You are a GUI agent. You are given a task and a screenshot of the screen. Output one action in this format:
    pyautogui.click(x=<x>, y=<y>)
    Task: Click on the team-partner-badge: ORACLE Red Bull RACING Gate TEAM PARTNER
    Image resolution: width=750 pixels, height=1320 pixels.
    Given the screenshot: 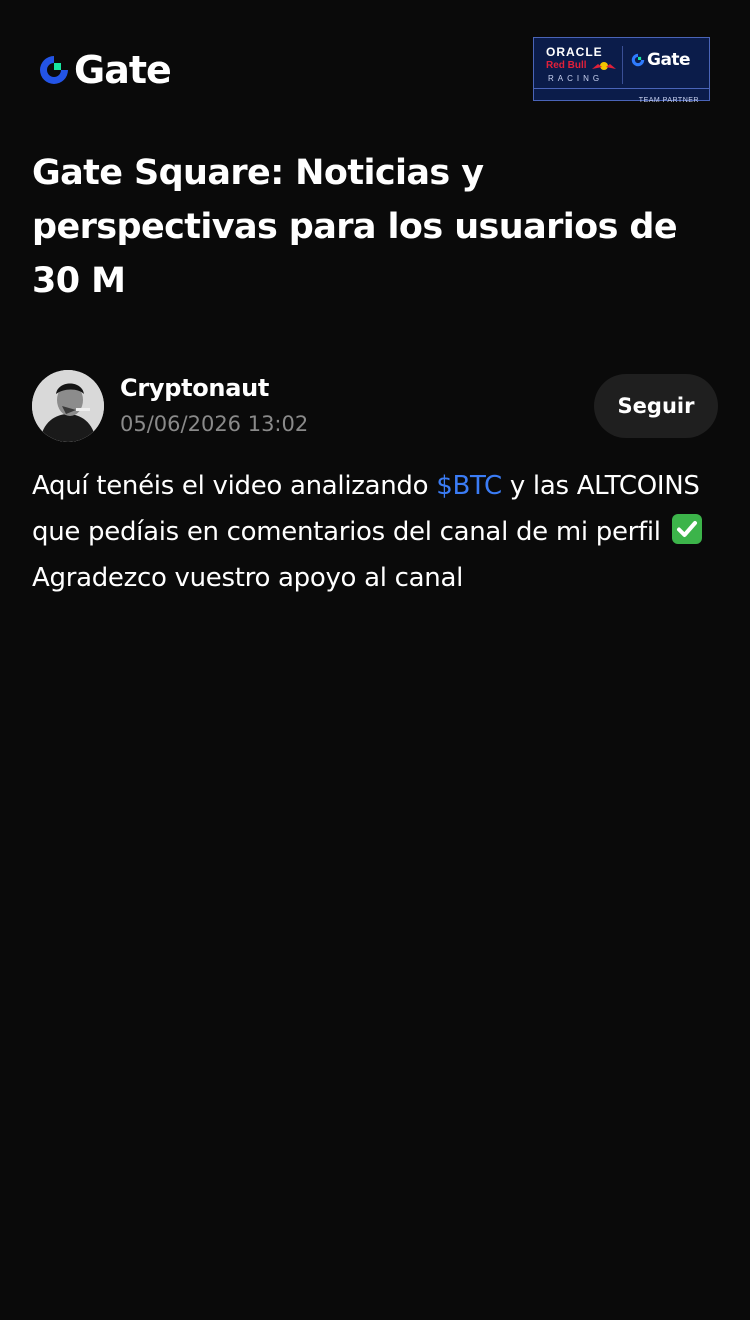 What is the action you would take?
    pyautogui.click(x=621, y=70)
    